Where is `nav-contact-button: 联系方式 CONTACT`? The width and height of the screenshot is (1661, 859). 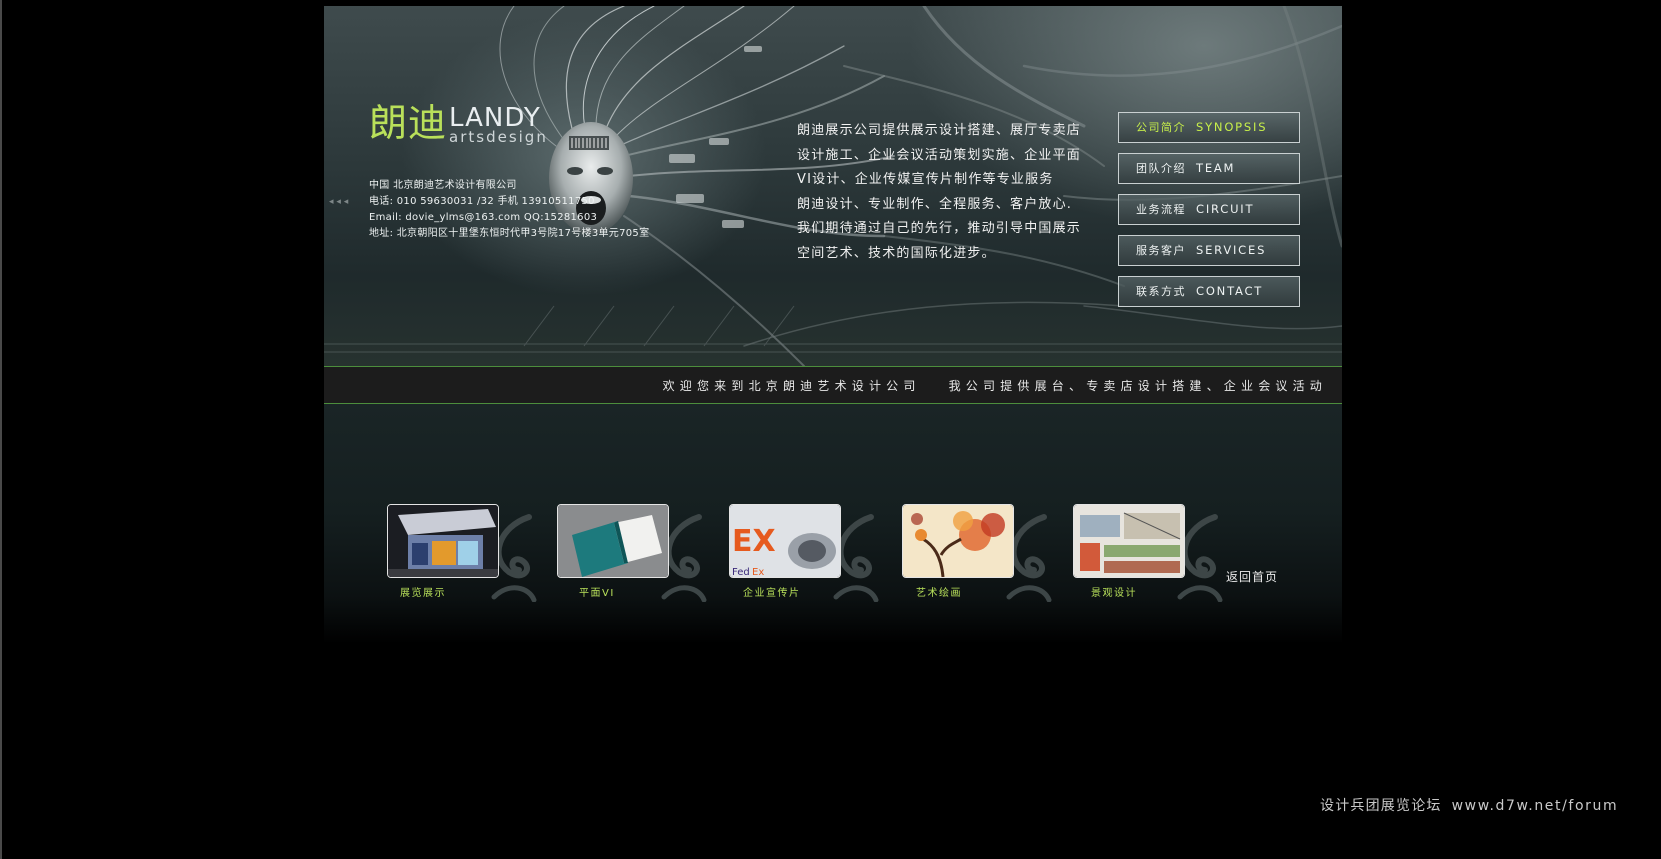
nav-contact-button: 联系方式 CONTACT is located at coordinates (1209, 291).